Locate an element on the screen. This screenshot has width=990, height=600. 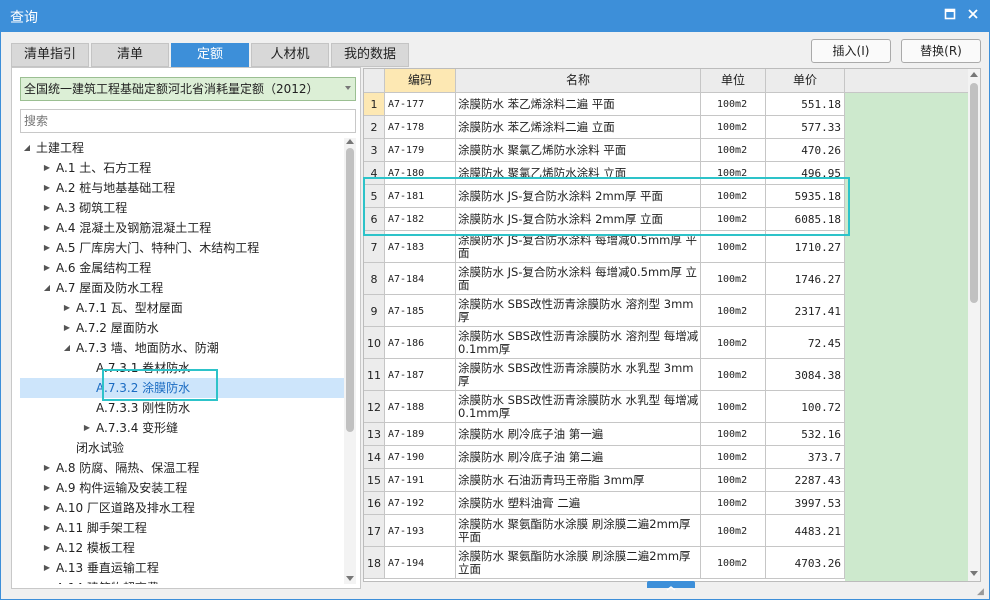
tree-node: 闭水试验 is located at coordinates (182, 448).